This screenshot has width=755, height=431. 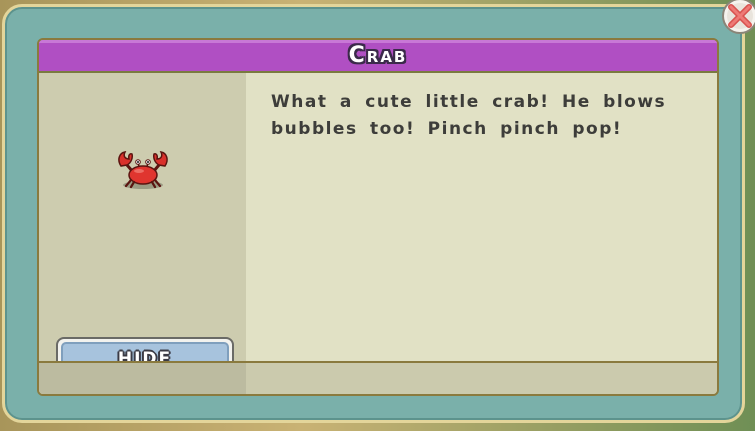 What do you see at coordinates (378, 377) in the screenshot?
I see `footer-bar` at bounding box center [378, 377].